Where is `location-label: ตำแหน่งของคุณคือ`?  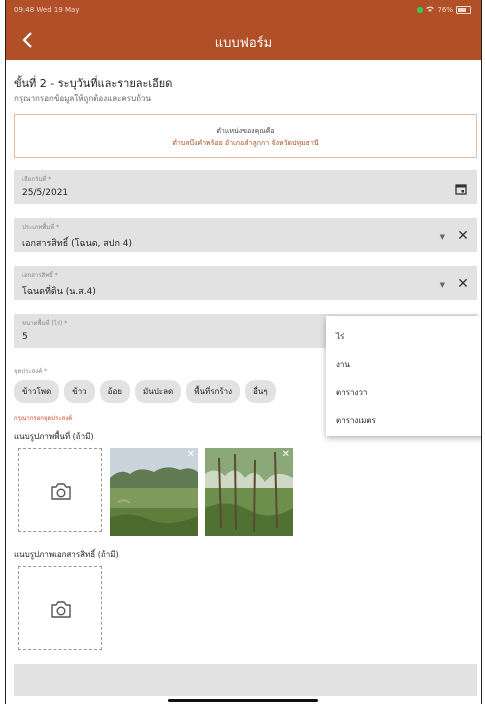
location-label: ตำแหน่งของคุณคือ is located at coordinates (245, 131).